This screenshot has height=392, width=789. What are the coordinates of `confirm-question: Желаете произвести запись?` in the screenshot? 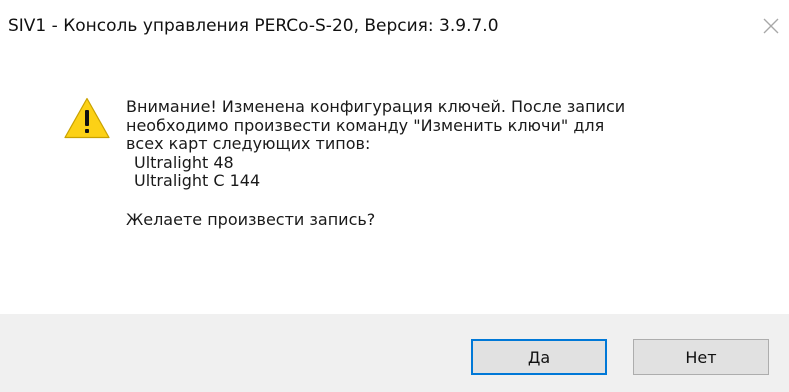 It's located at (251, 219).